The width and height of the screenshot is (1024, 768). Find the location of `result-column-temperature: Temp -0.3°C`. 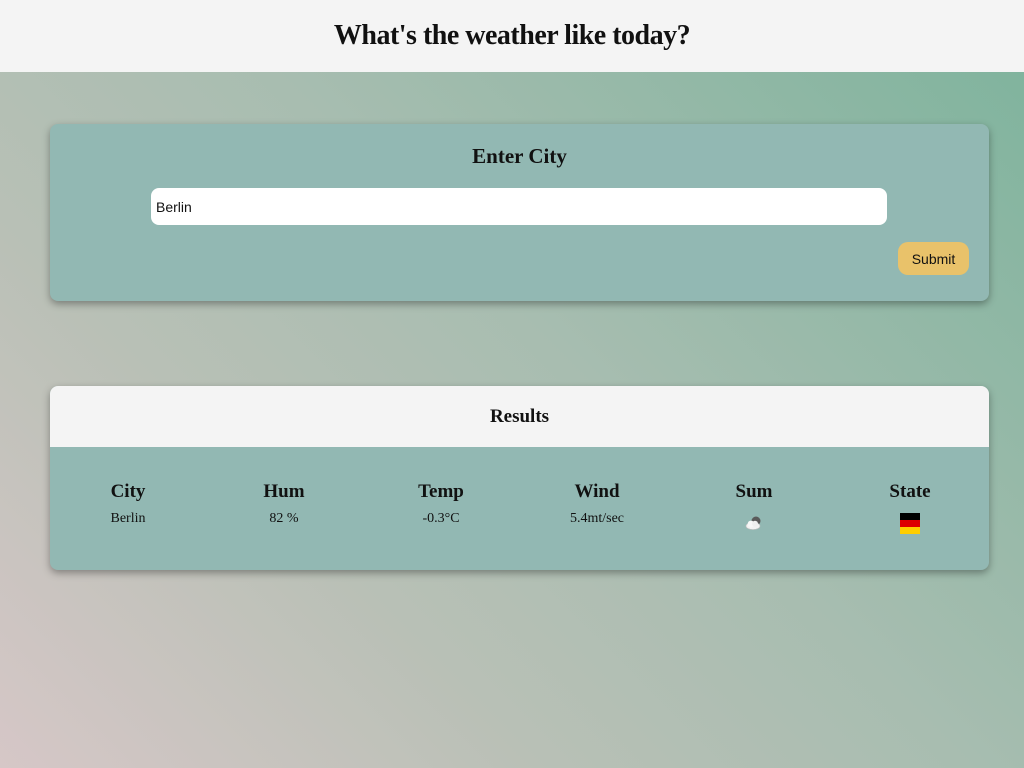

result-column-temperature: Temp -0.3°C is located at coordinates (441, 504).